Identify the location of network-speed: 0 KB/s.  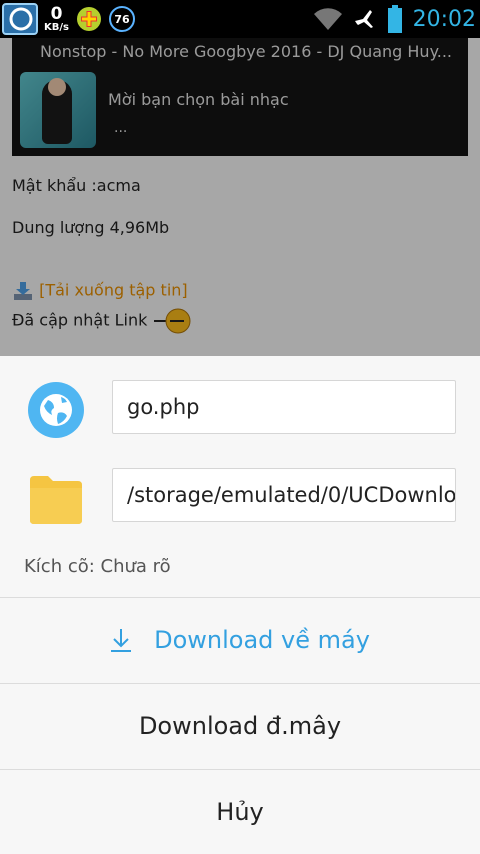
(56, 18).